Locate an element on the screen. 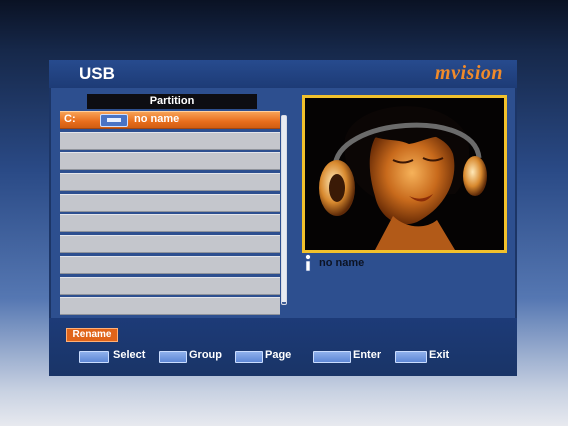 The width and height of the screenshot is (568, 426). hint-select: Select is located at coordinates (129, 355).